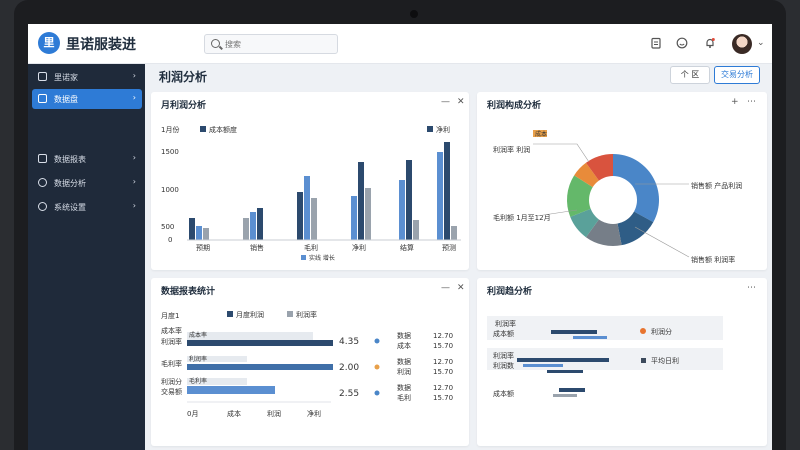  Describe the element at coordinates (503, 333) in the screenshot. I see `row-label: 成本额` at that location.